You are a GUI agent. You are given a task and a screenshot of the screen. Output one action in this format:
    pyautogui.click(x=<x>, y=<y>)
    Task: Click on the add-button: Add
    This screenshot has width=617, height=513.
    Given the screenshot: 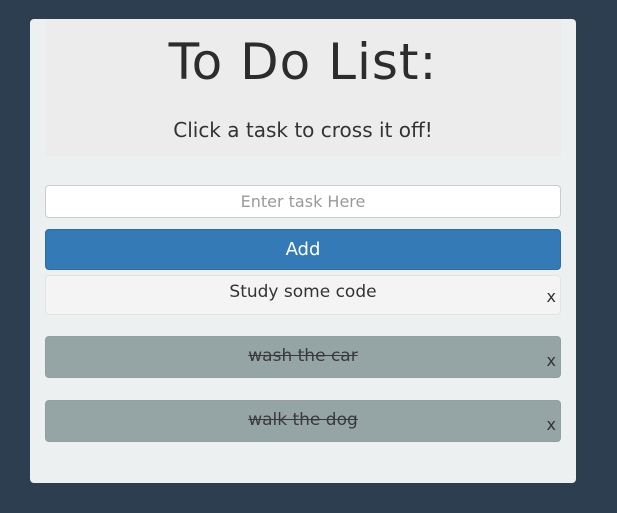 What is the action you would take?
    pyautogui.click(x=303, y=249)
    